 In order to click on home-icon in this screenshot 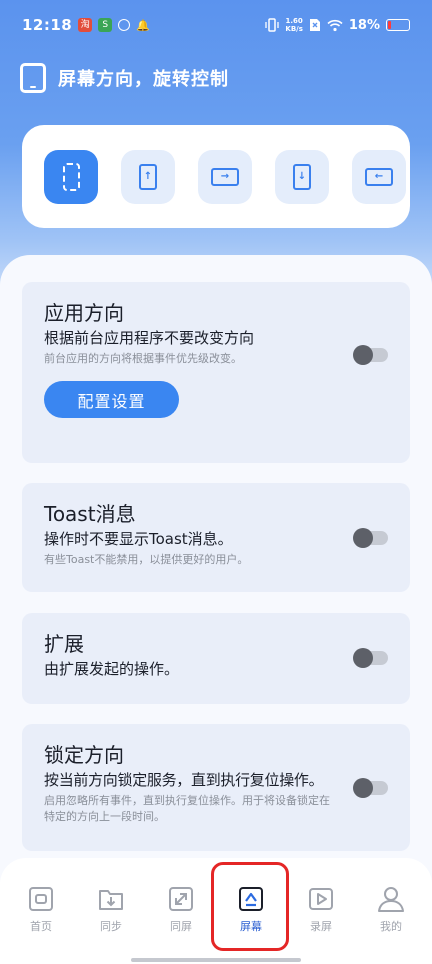, I will do `click(41, 899)`.